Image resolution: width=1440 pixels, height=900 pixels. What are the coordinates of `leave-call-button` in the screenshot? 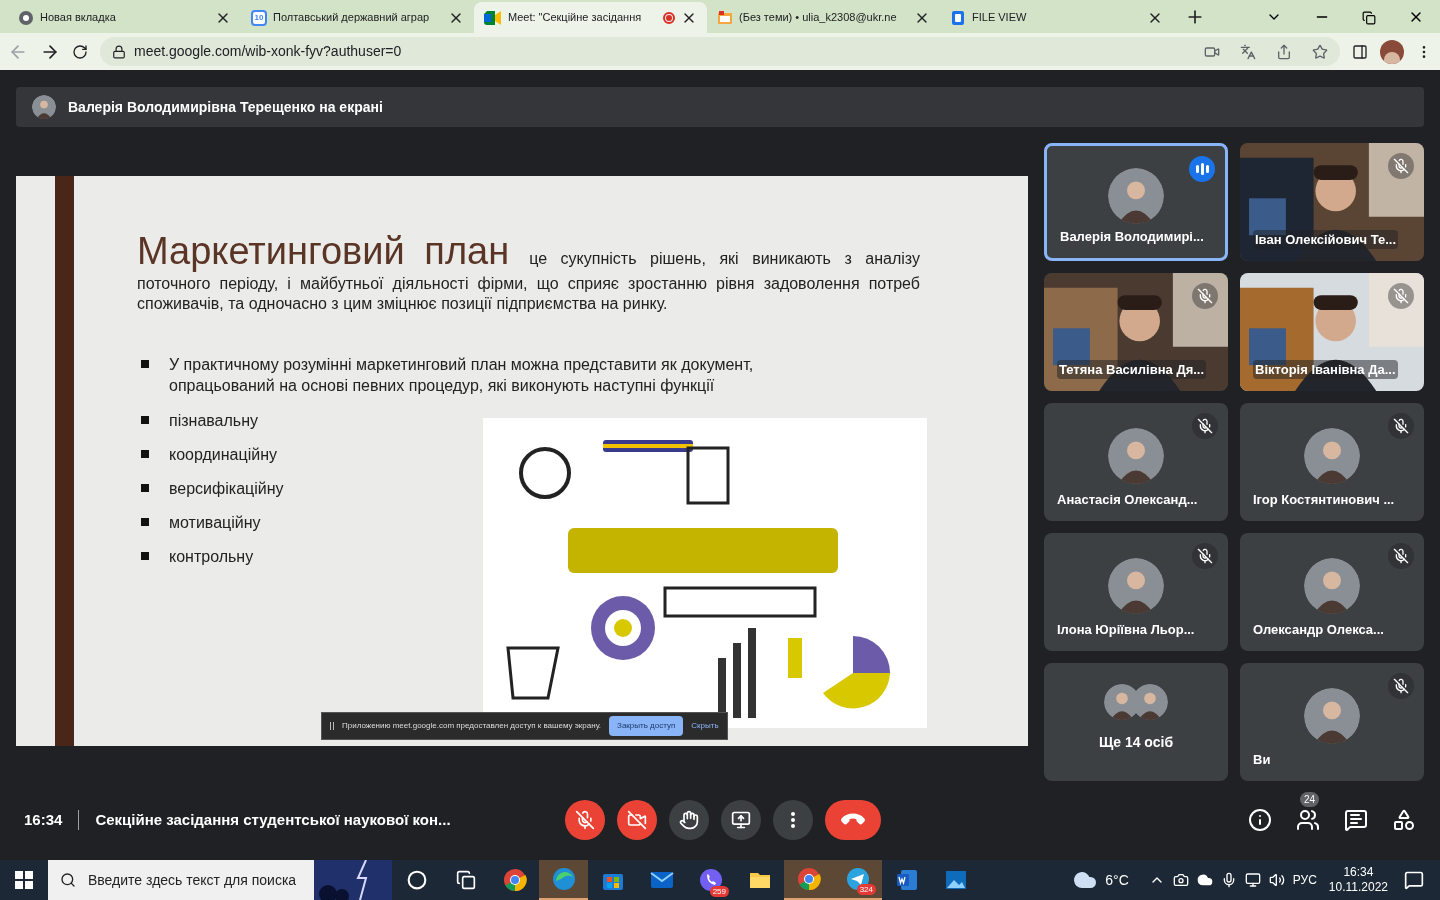 It's located at (853, 820).